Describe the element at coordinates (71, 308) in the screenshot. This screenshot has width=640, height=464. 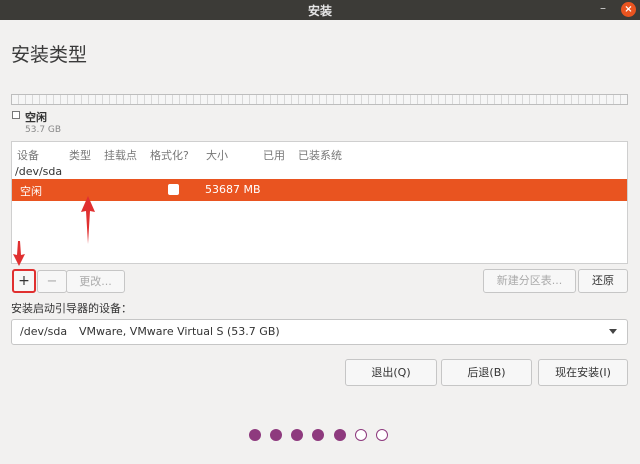
I see `boot-device-label: 安装启动引导器的设备：` at that location.